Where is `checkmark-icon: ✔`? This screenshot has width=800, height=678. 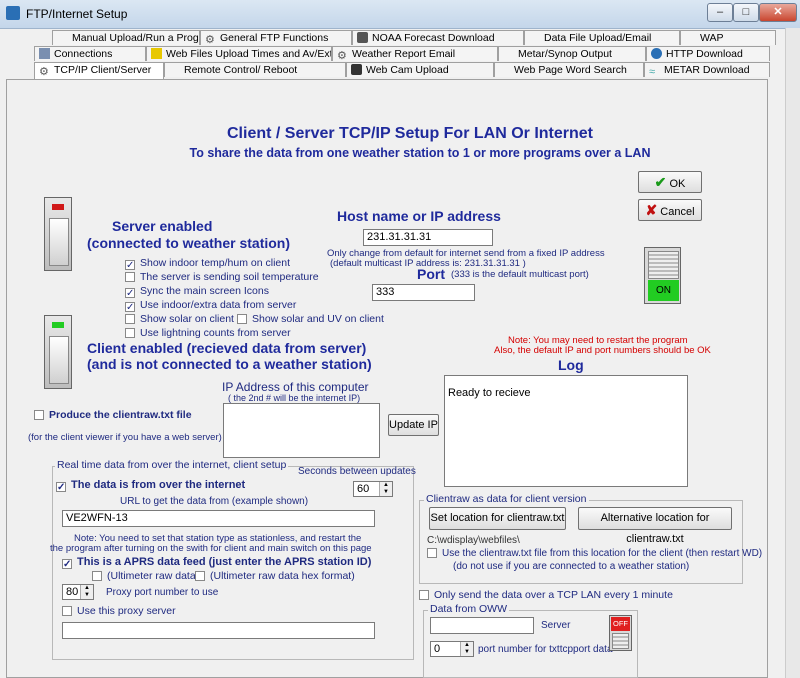
checkmark-icon: ✔ is located at coordinates (660, 182).